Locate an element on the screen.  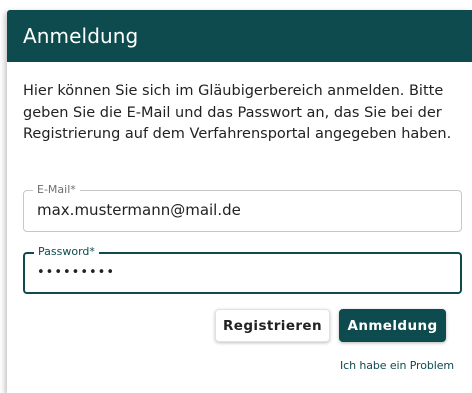
password-field: Password* ••••••••• is located at coordinates (242, 269).